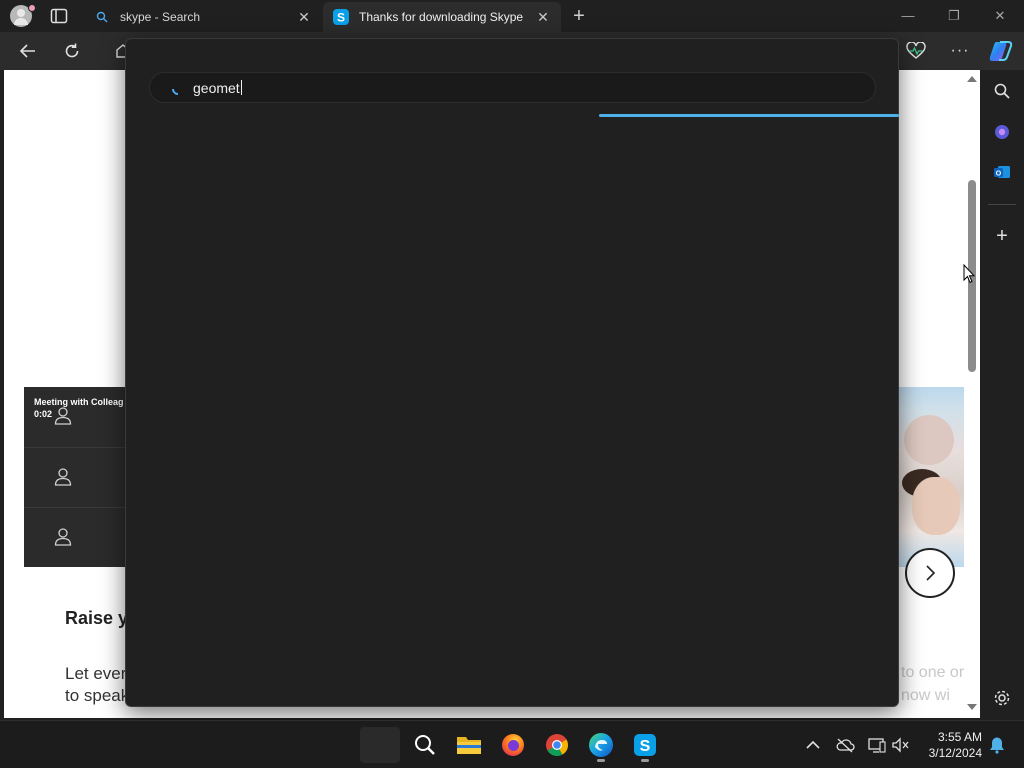 The width and height of the screenshot is (1024, 768). Describe the element at coordinates (97, 618) in the screenshot. I see `section-heading: Raise y` at that location.